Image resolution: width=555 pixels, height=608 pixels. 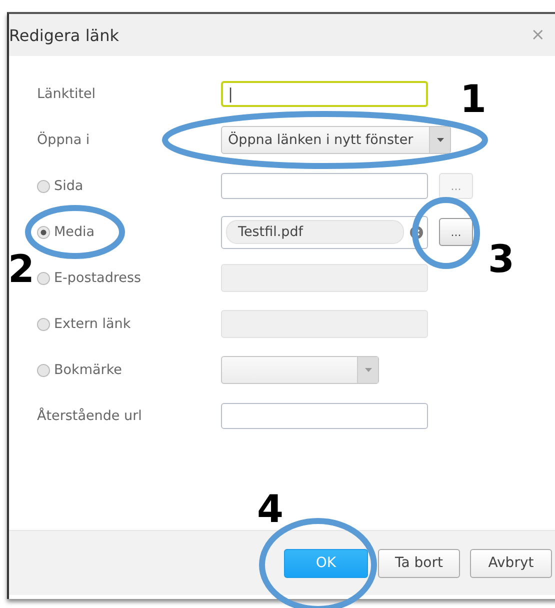 I want to click on field-label: Bokmärke, so click(x=88, y=370).